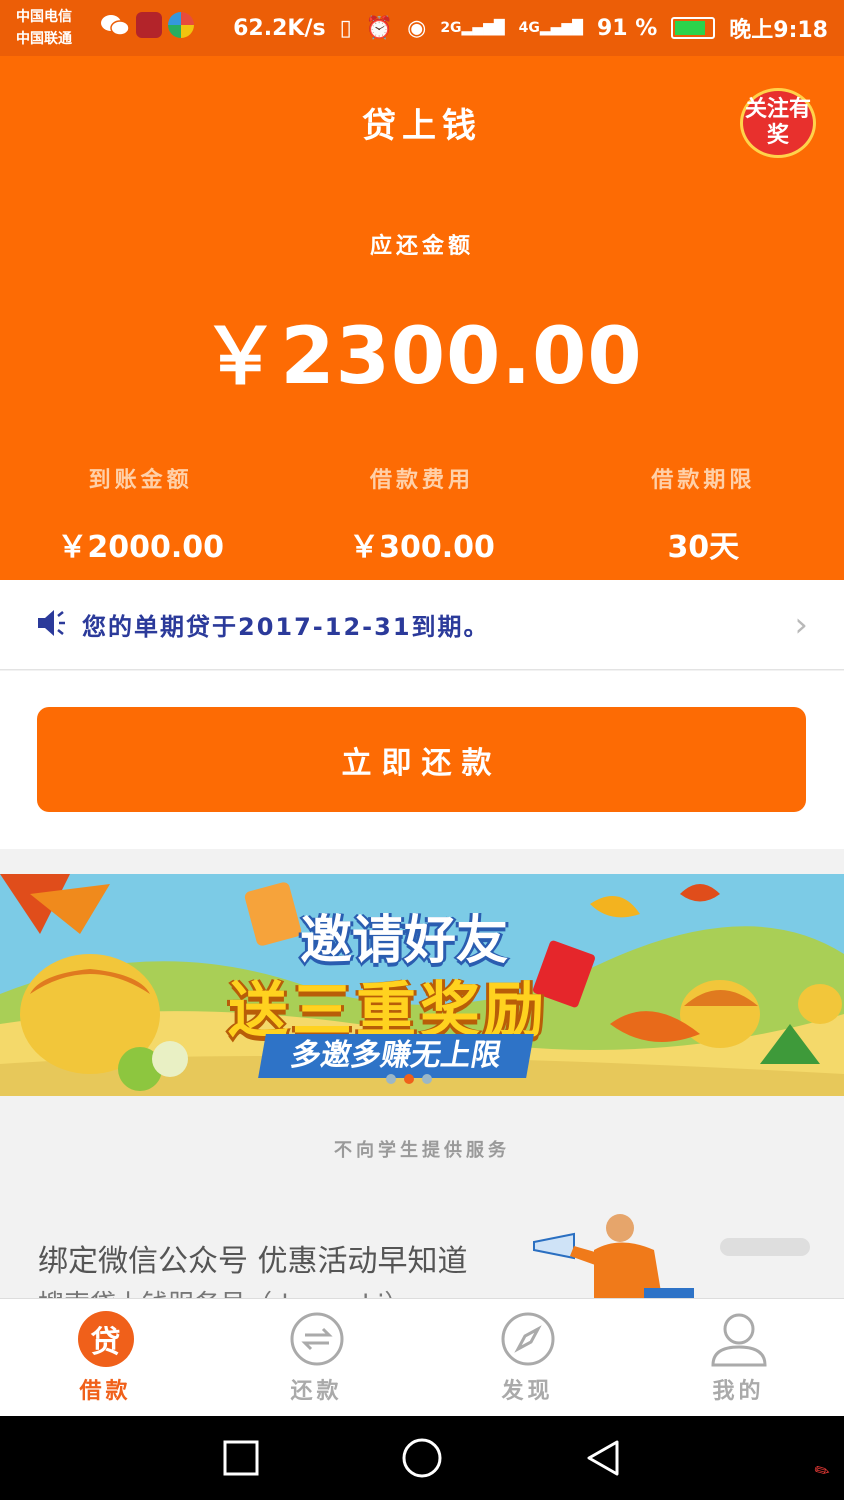 The height and width of the screenshot is (1500, 844). Describe the element at coordinates (422, 126) in the screenshot. I see `page-title: 贷上钱` at that location.